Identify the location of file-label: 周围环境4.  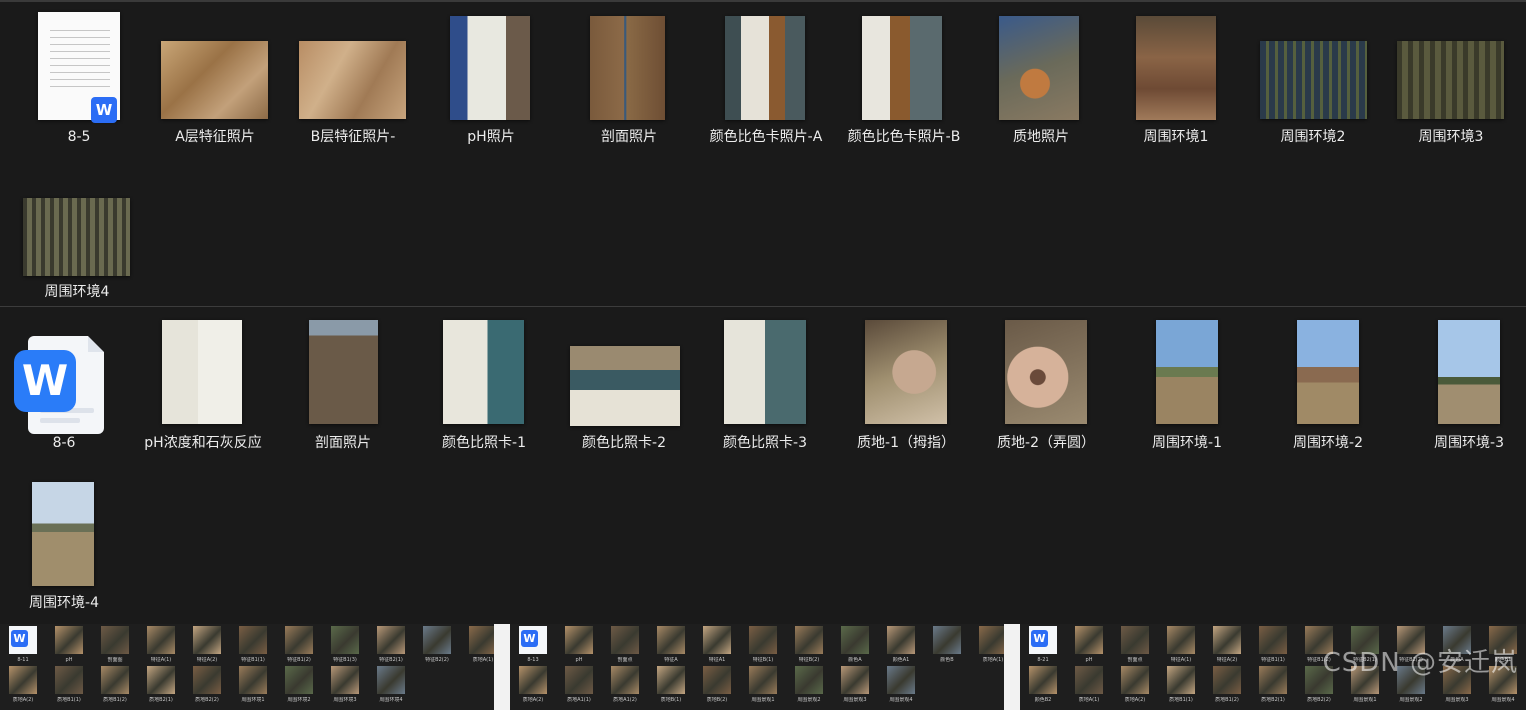
(77, 292).